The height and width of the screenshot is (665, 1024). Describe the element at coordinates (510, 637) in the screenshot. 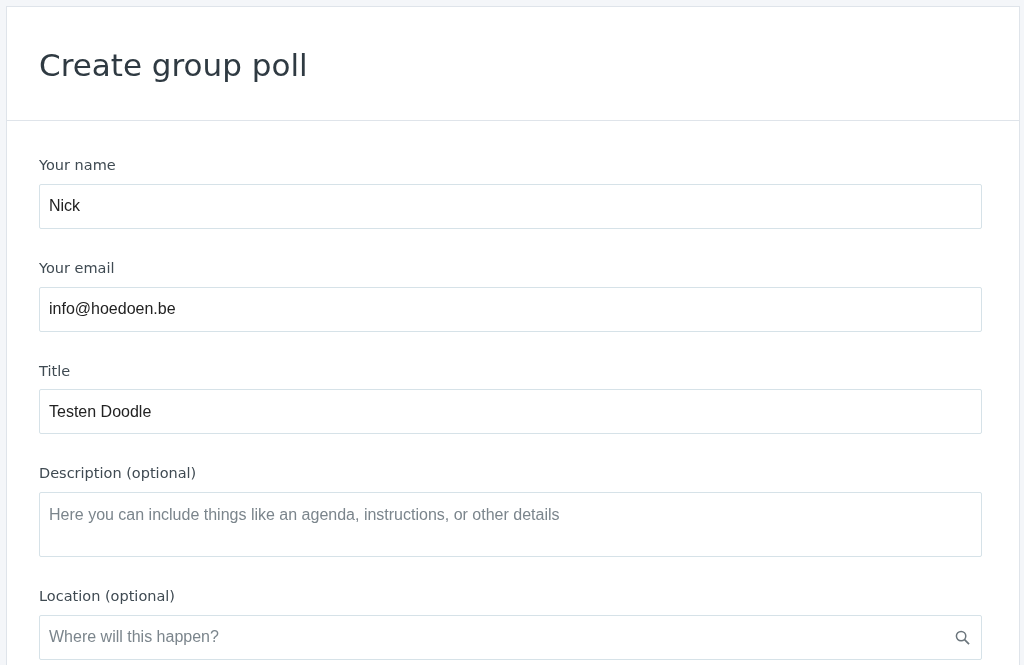

I see `location-field: Where will this happen?` at that location.